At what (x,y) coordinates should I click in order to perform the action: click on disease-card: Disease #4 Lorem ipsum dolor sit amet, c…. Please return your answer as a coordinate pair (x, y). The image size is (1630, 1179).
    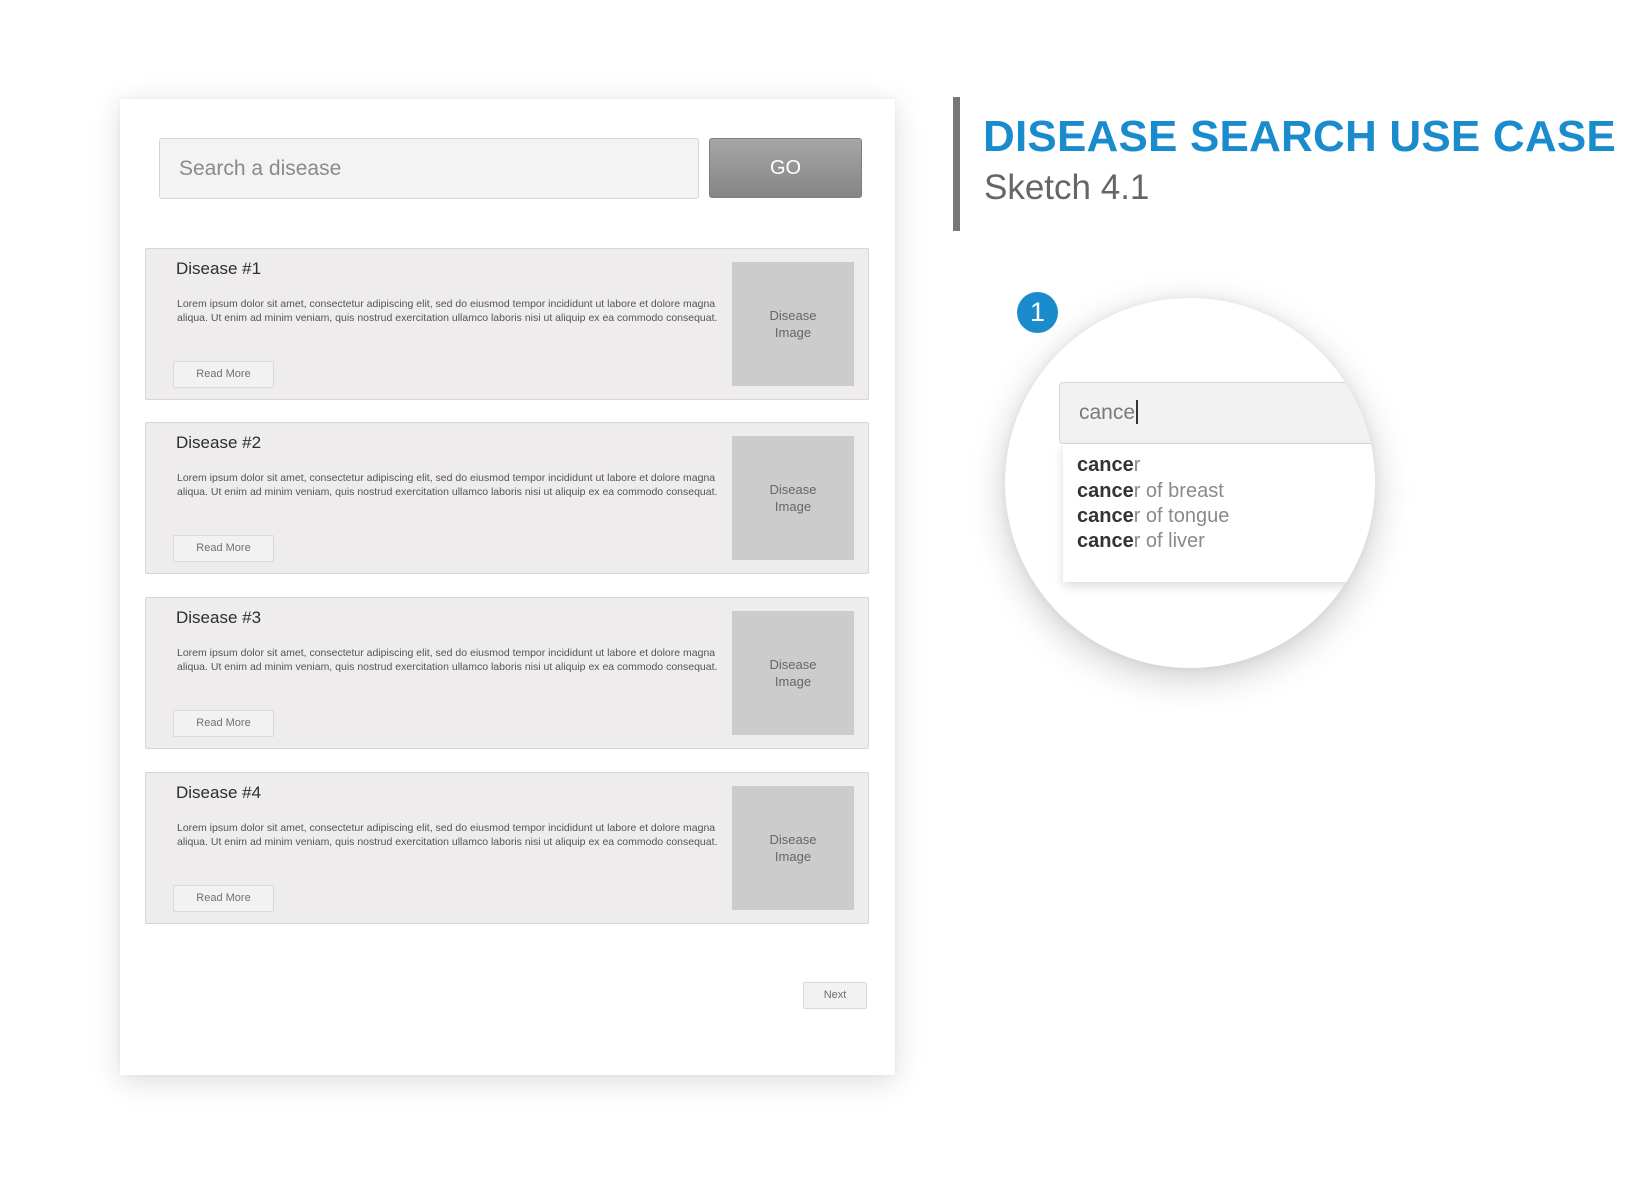
    Looking at the image, I should click on (507, 848).